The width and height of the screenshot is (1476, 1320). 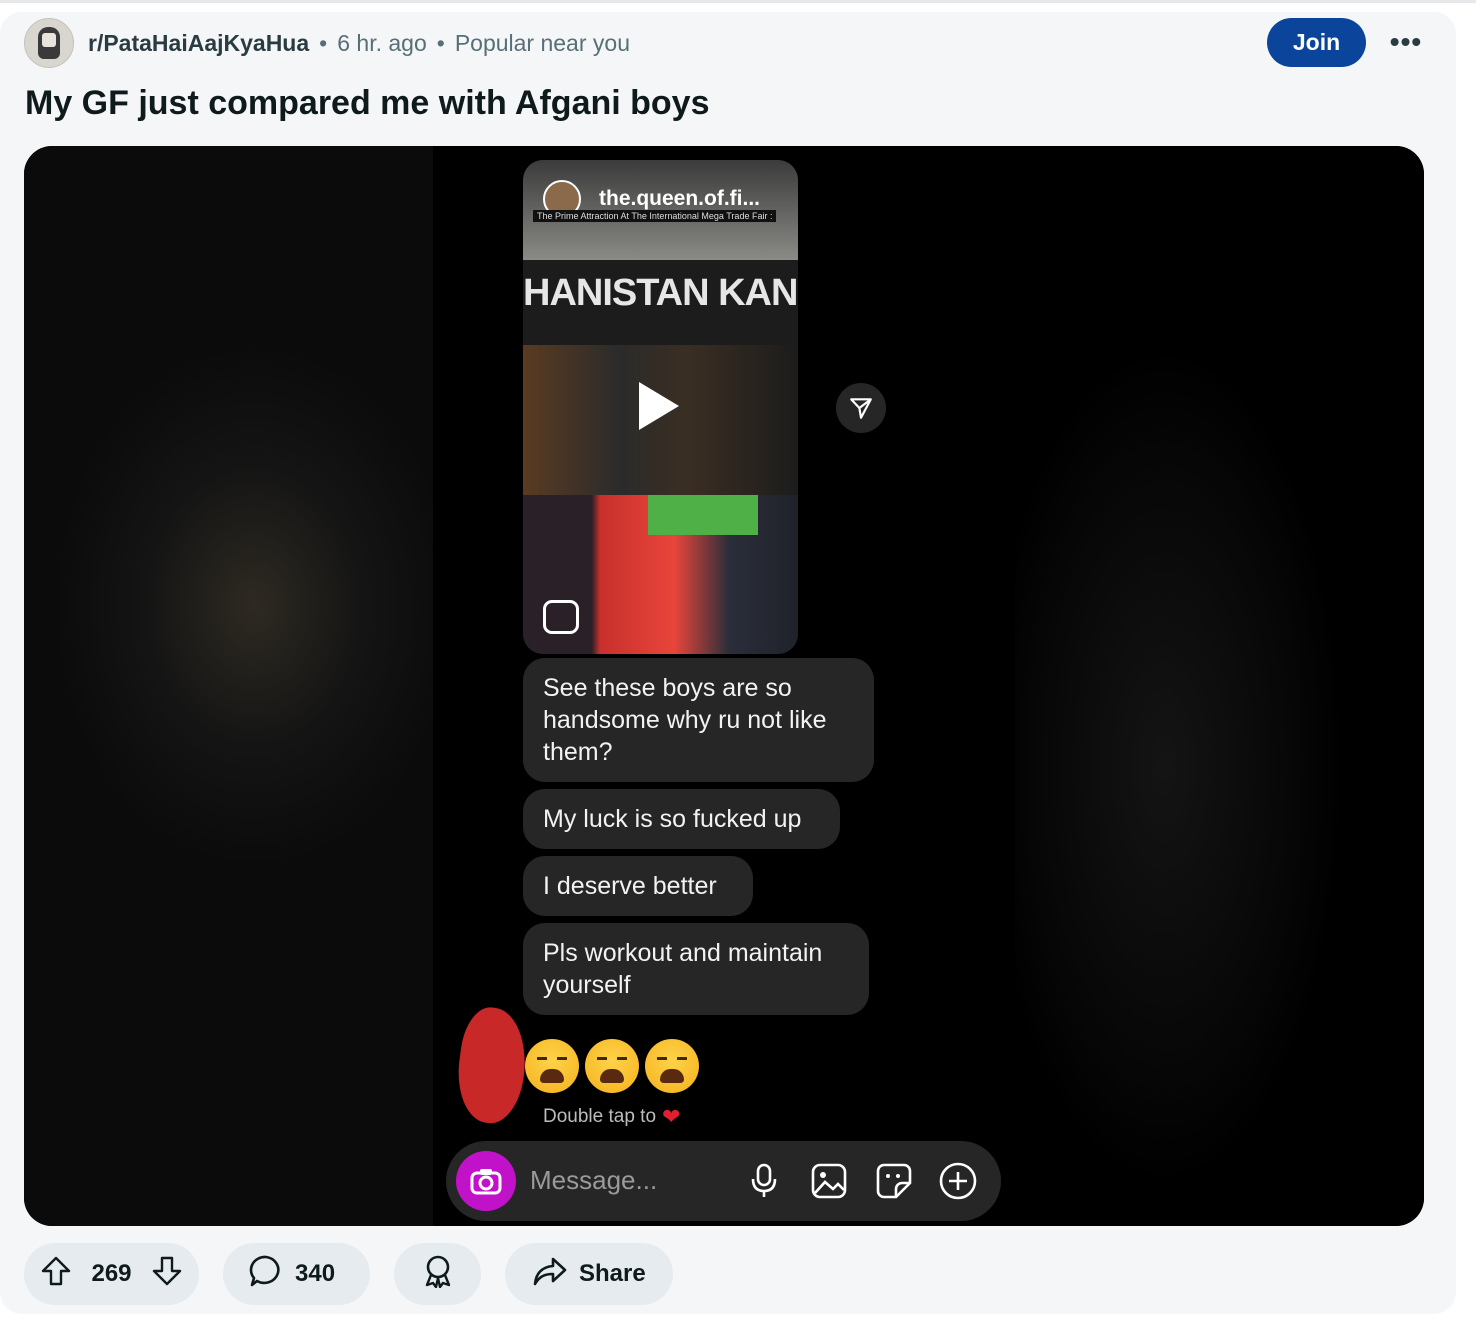 I want to click on award-icon, so click(x=438, y=1274).